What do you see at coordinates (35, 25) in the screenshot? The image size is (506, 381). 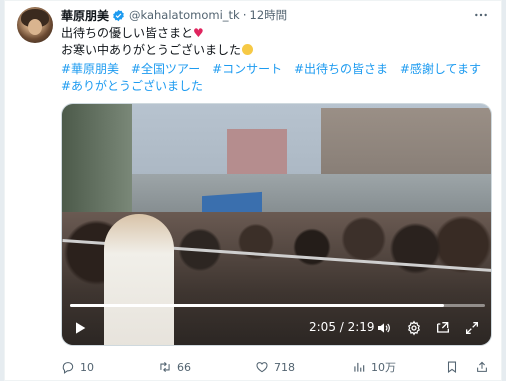 I see `avatar` at bounding box center [35, 25].